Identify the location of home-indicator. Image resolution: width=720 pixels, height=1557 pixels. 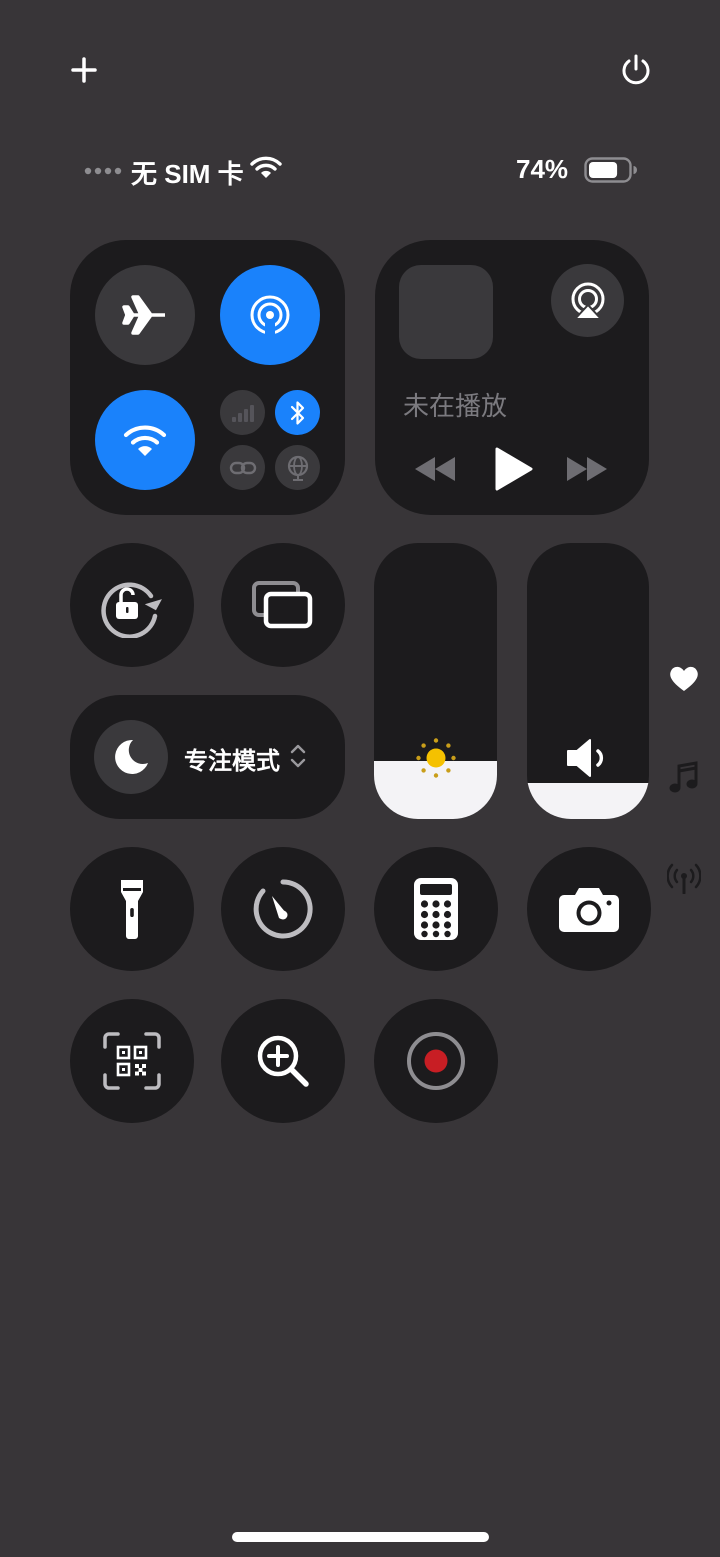
(360, 1537).